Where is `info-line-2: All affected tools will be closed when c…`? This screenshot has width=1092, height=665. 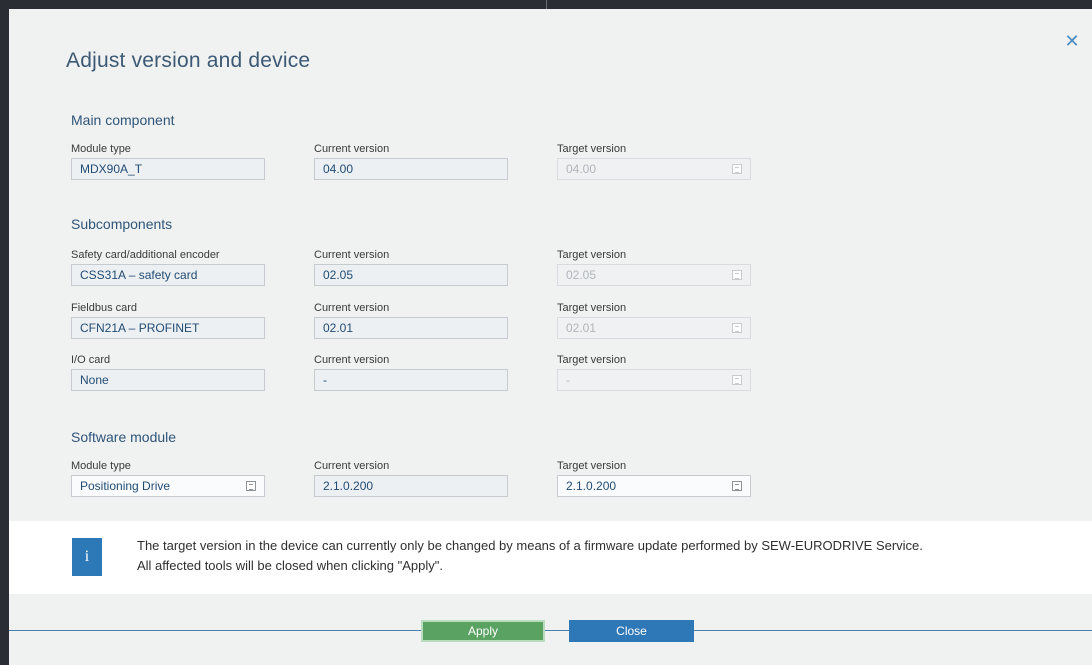
info-line-2: All affected tools will be closed when c… is located at coordinates (290, 565).